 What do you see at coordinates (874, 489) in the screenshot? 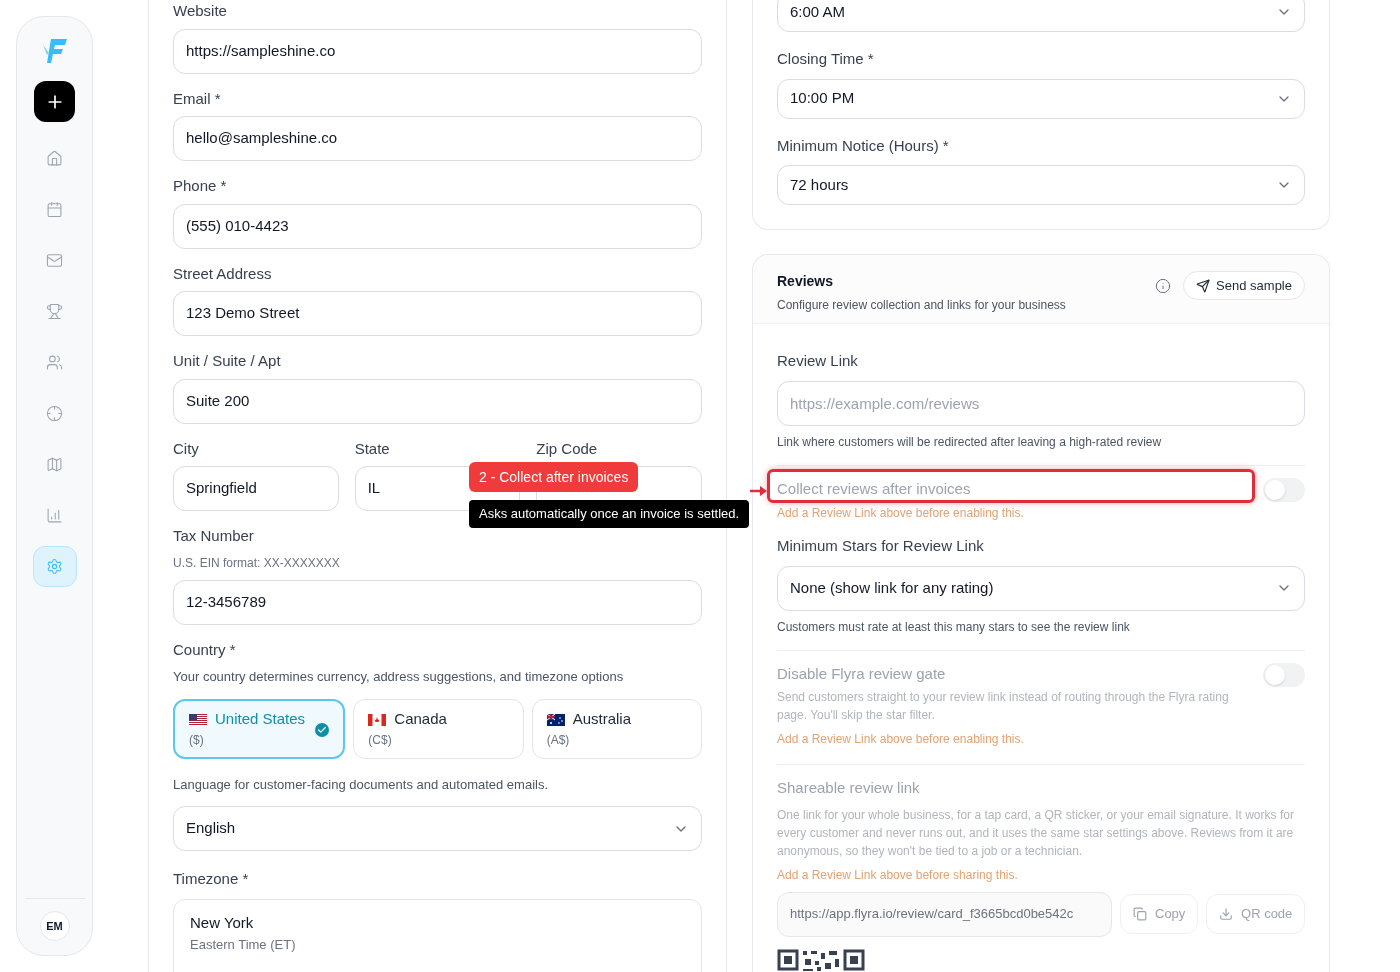
I see `setting-label: Collect reviews after invoices` at bounding box center [874, 489].